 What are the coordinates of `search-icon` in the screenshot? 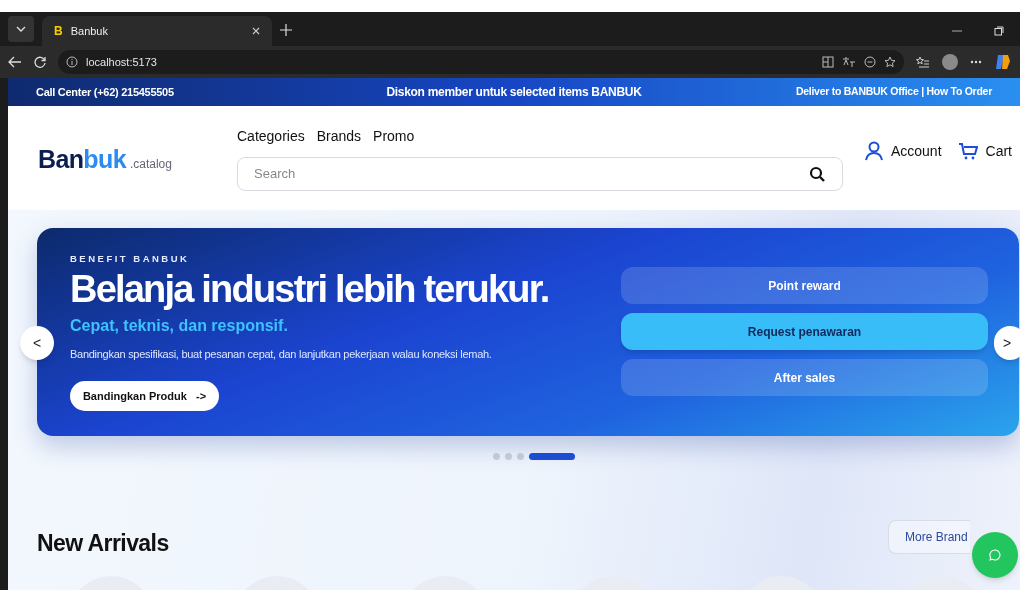 It's located at (817, 173).